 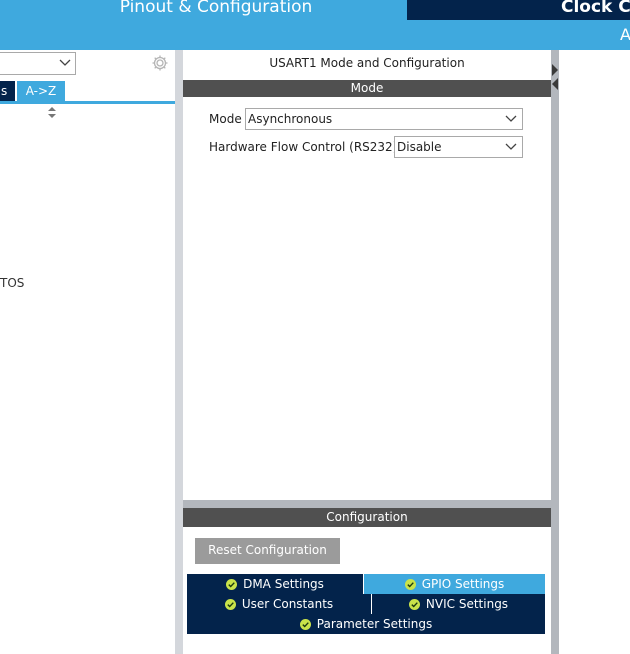 I want to click on gear-icon, so click(x=160, y=63).